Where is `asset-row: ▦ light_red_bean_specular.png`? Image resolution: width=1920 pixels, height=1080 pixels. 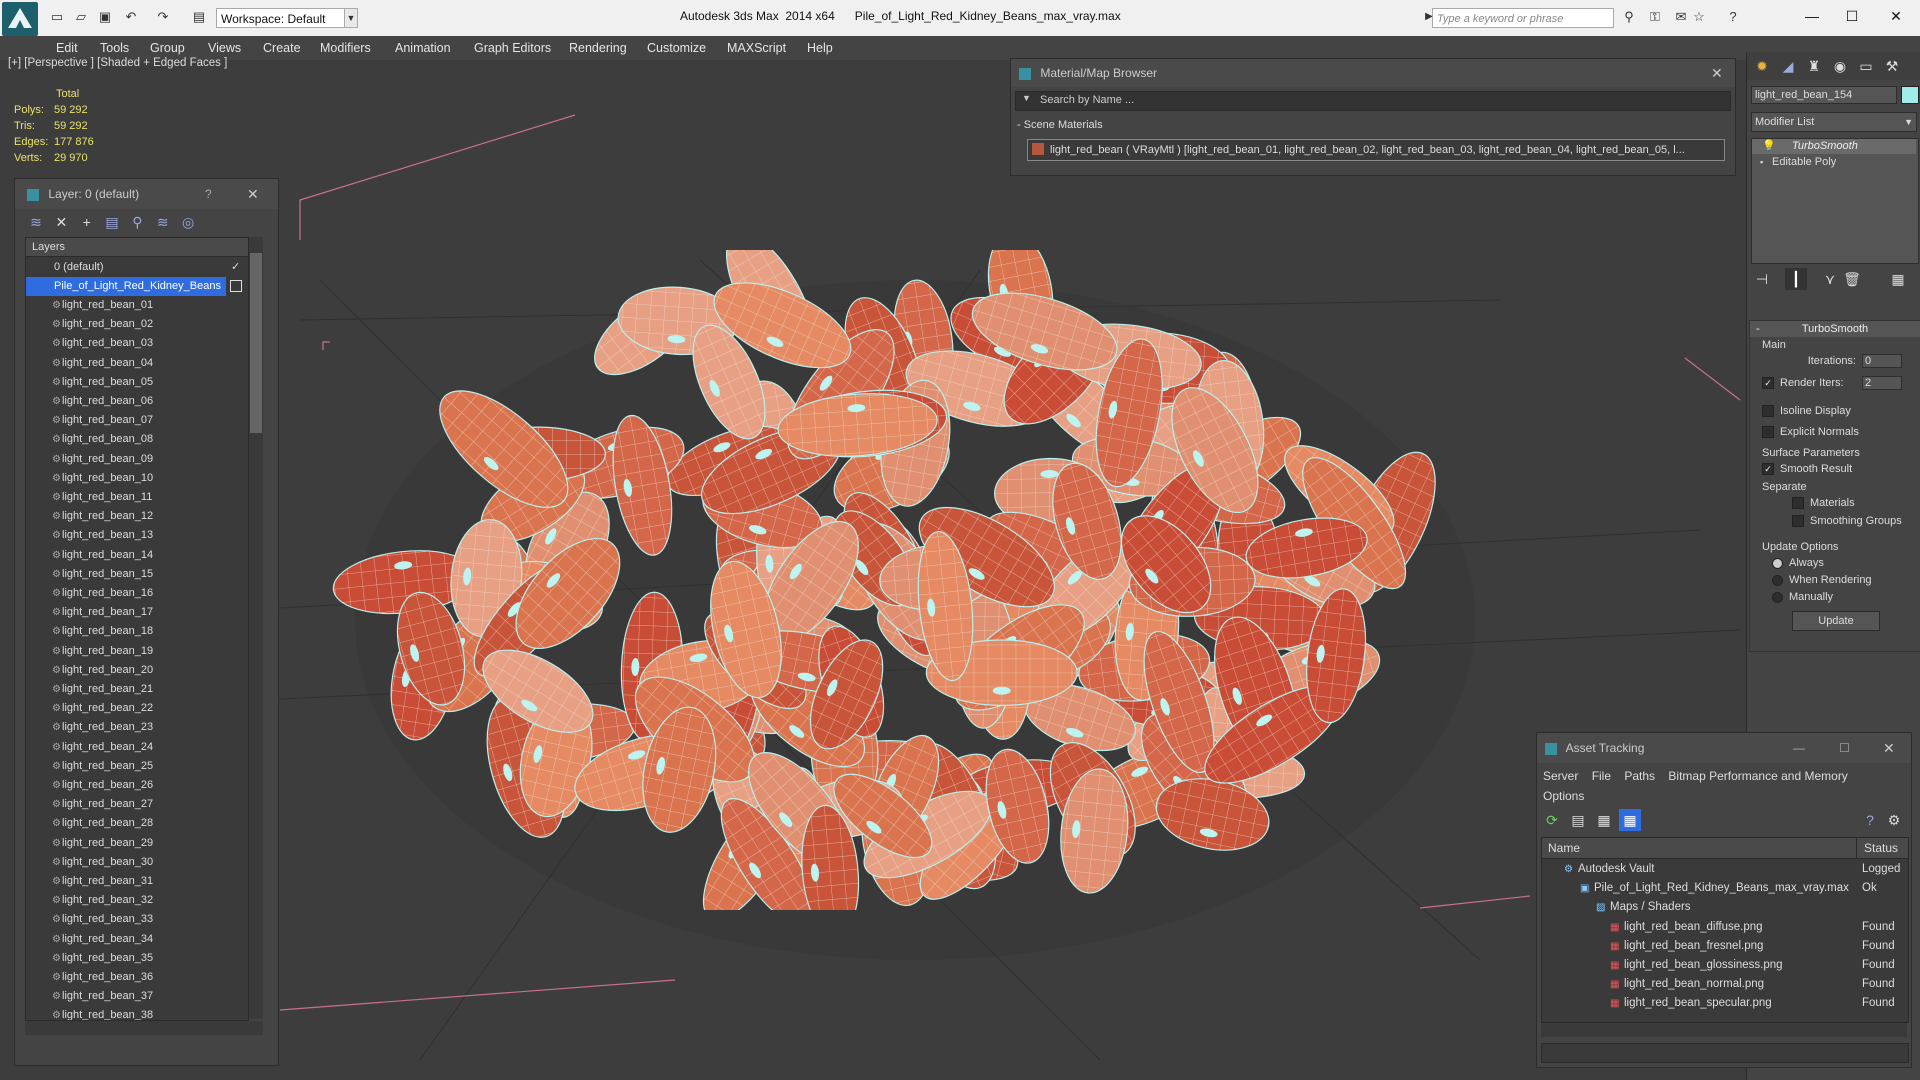
asset-row: ▦ light_red_bean_specular.png is located at coordinates (1699, 1003).